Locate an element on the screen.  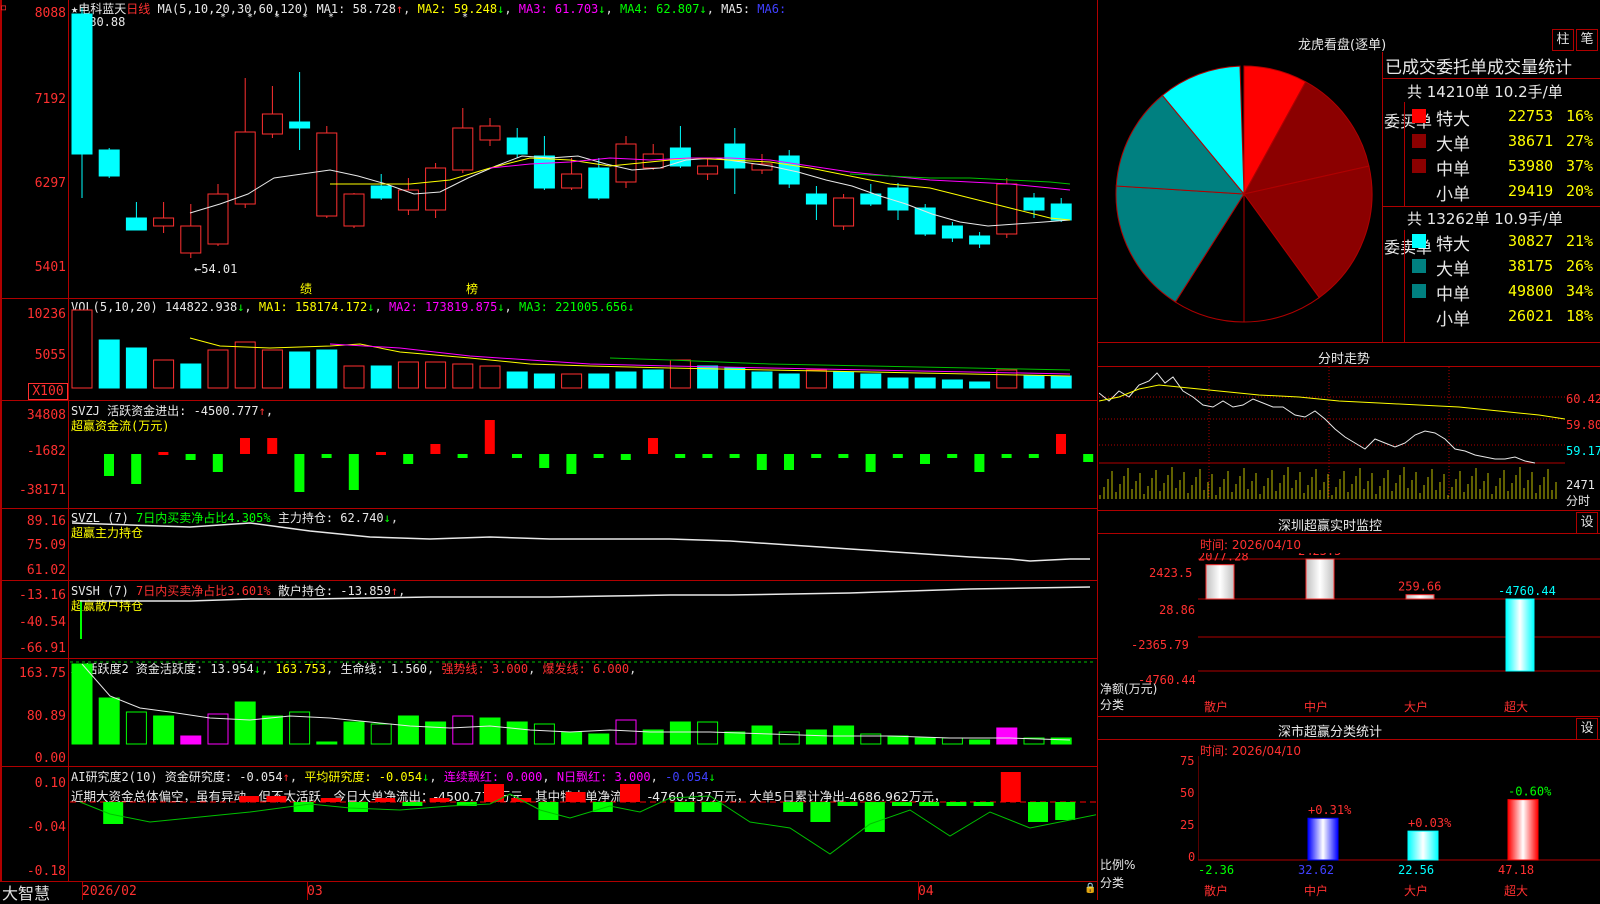
research-chart is located at coordinates (583, 823).